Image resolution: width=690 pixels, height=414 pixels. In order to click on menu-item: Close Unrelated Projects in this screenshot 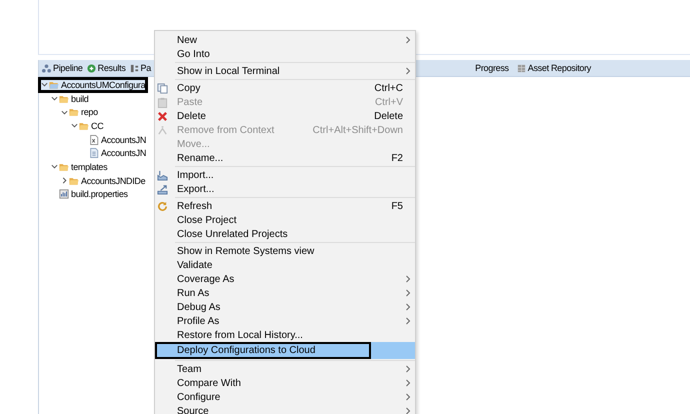, I will do `click(285, 234)`.